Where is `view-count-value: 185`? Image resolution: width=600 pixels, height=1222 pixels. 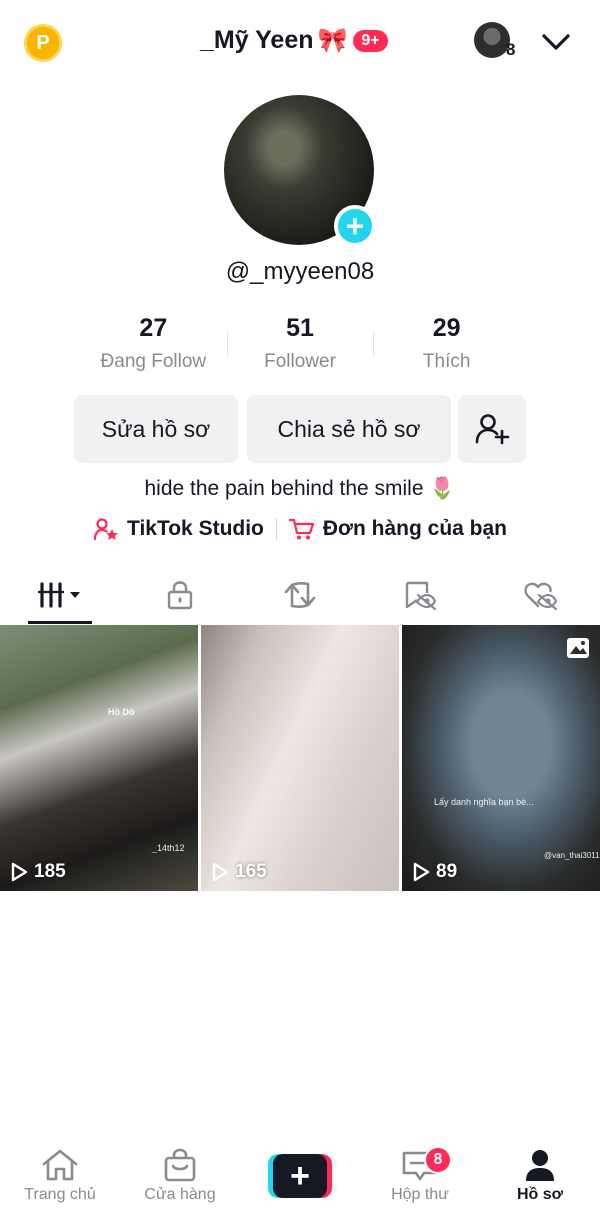 view-count-value: 185 is located at coordinates (50, 871).